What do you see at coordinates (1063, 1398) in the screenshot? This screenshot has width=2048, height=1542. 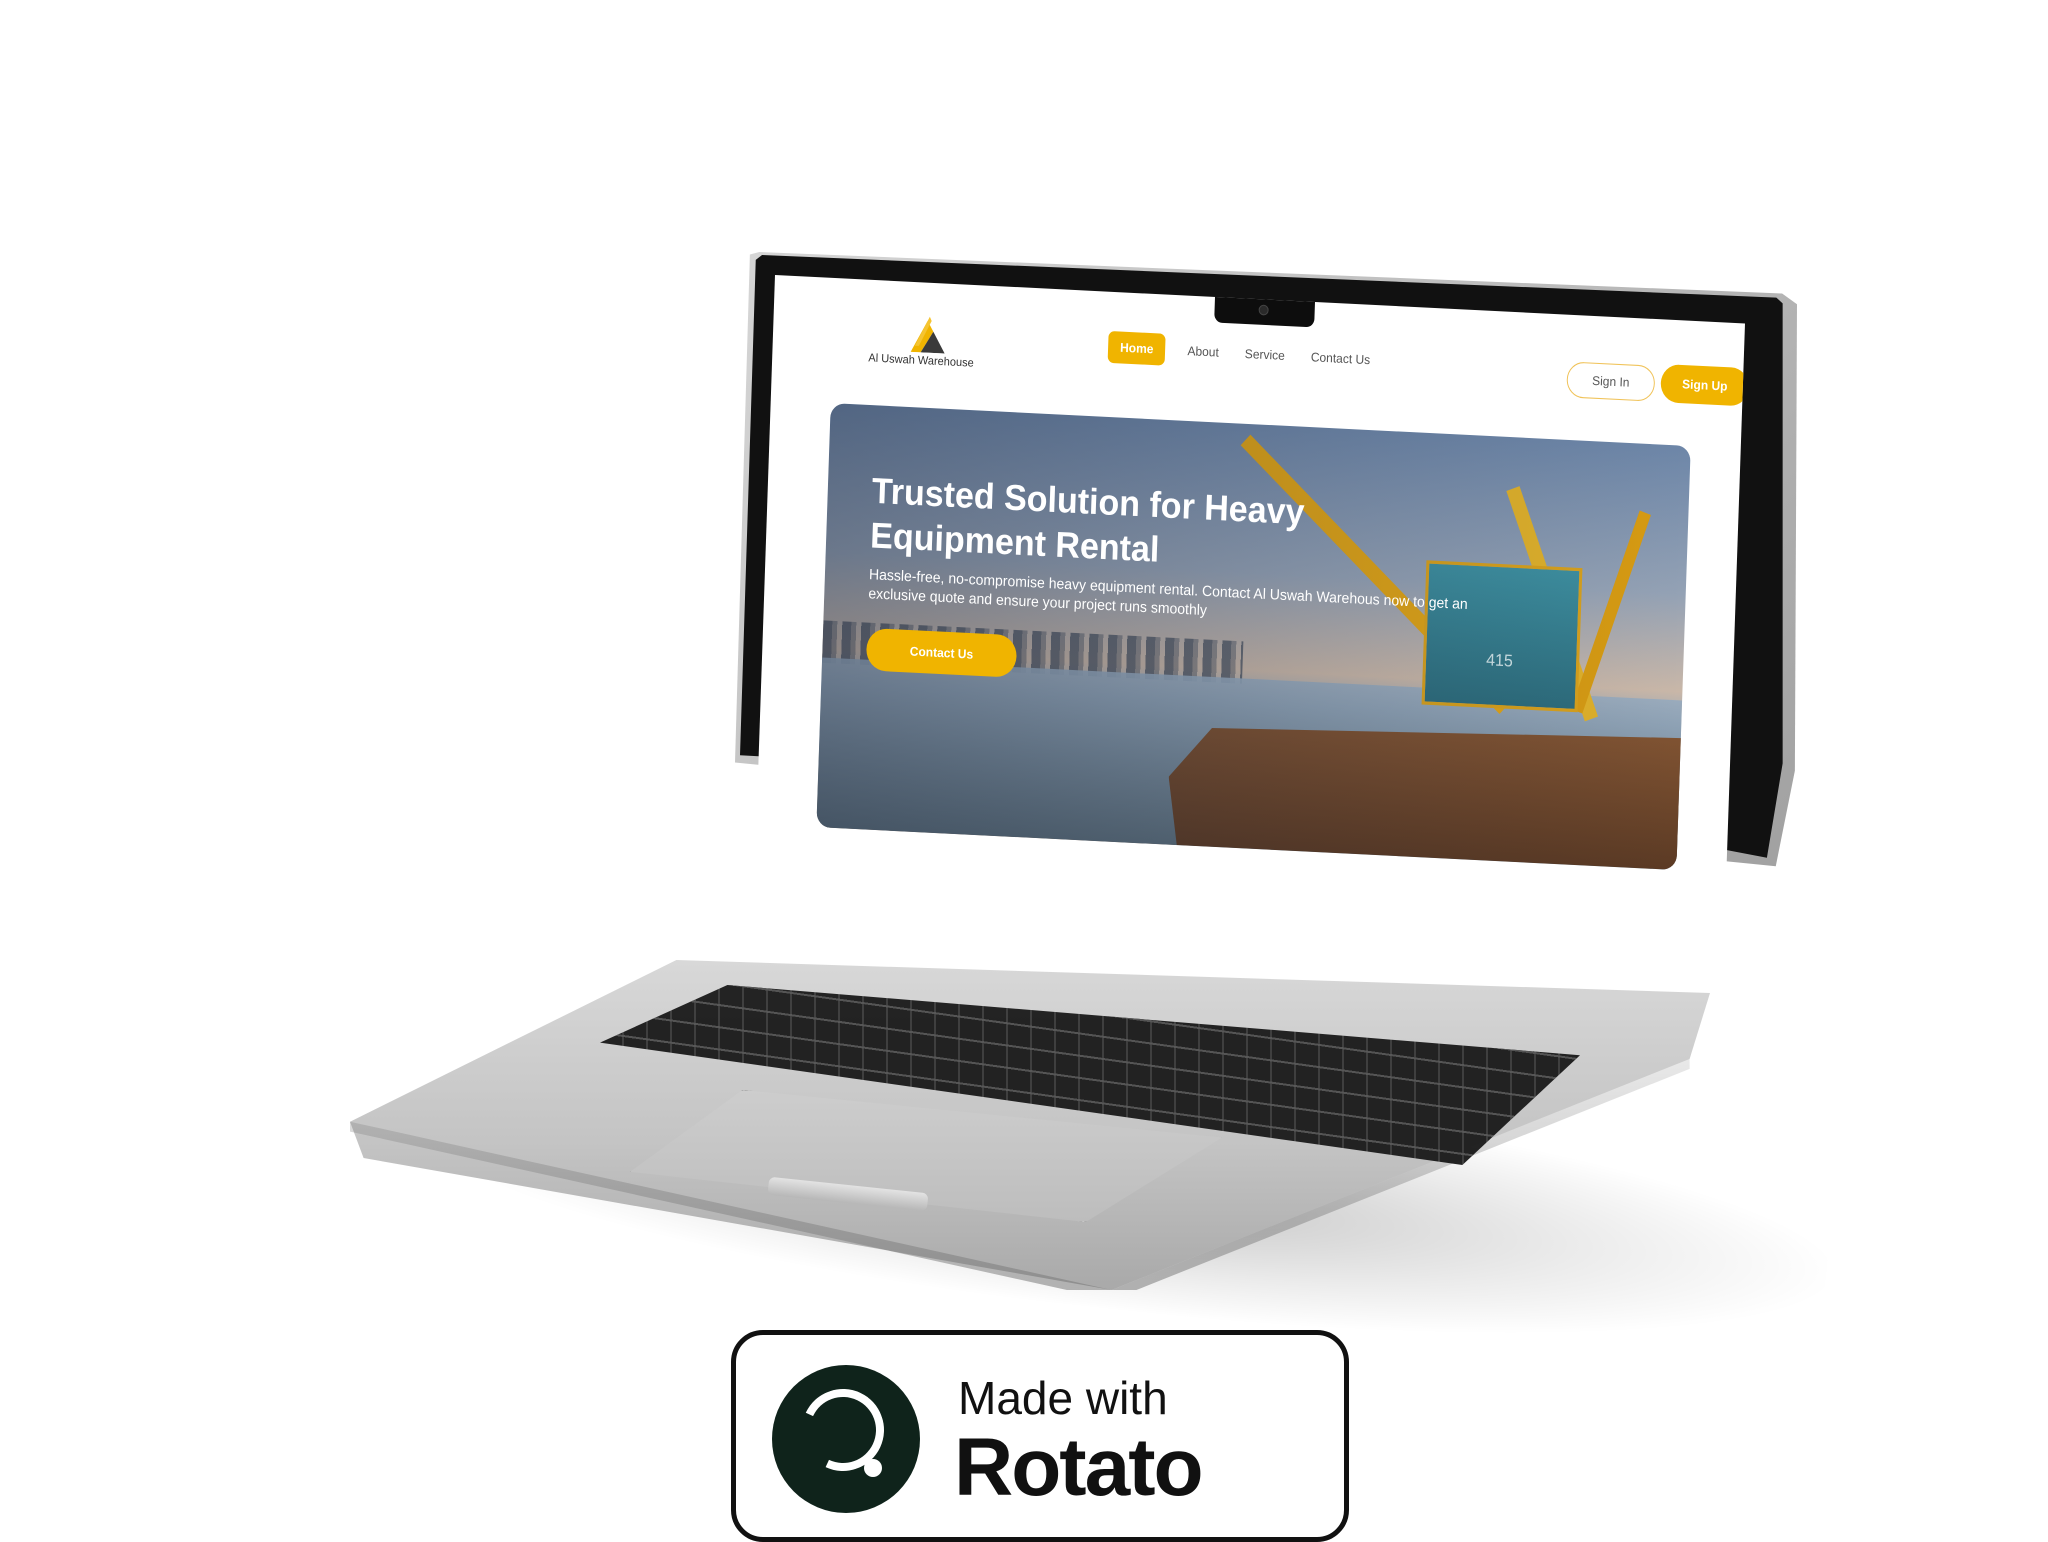 I see `badge-line-1: Made with` at bounding box center [1063, 1398].